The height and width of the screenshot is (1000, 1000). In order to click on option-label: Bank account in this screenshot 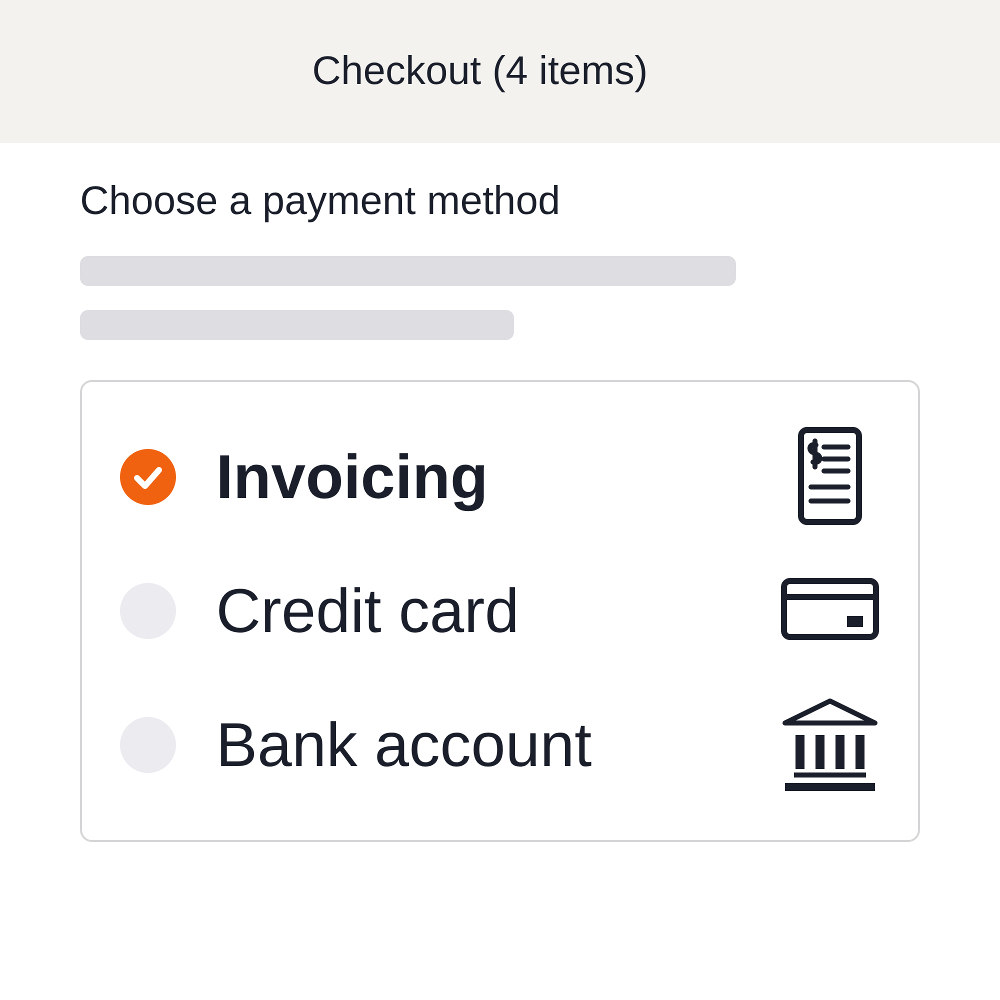, I will do `click(404, 745)`.